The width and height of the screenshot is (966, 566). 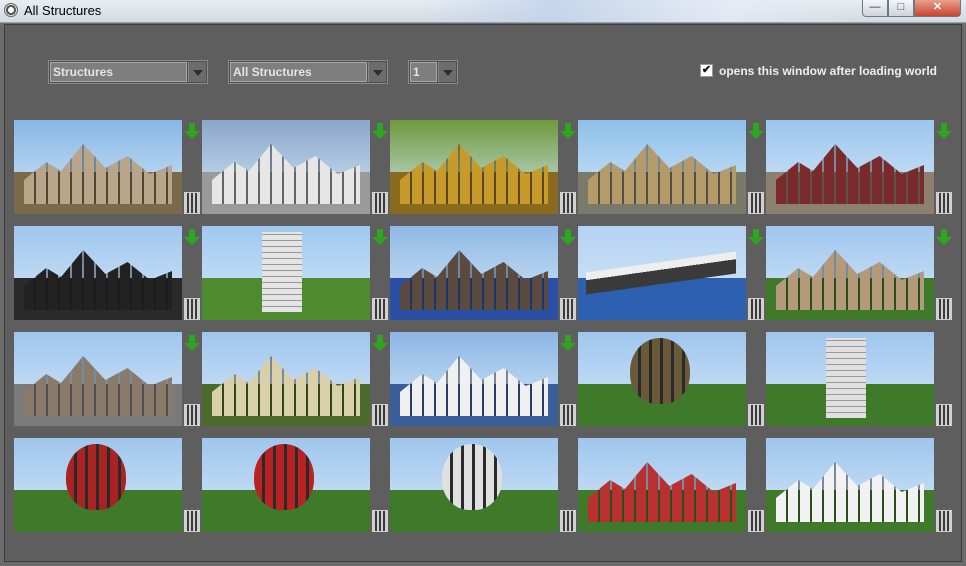 I want to click on window-title: All Structures, so click(x=63, y=10).